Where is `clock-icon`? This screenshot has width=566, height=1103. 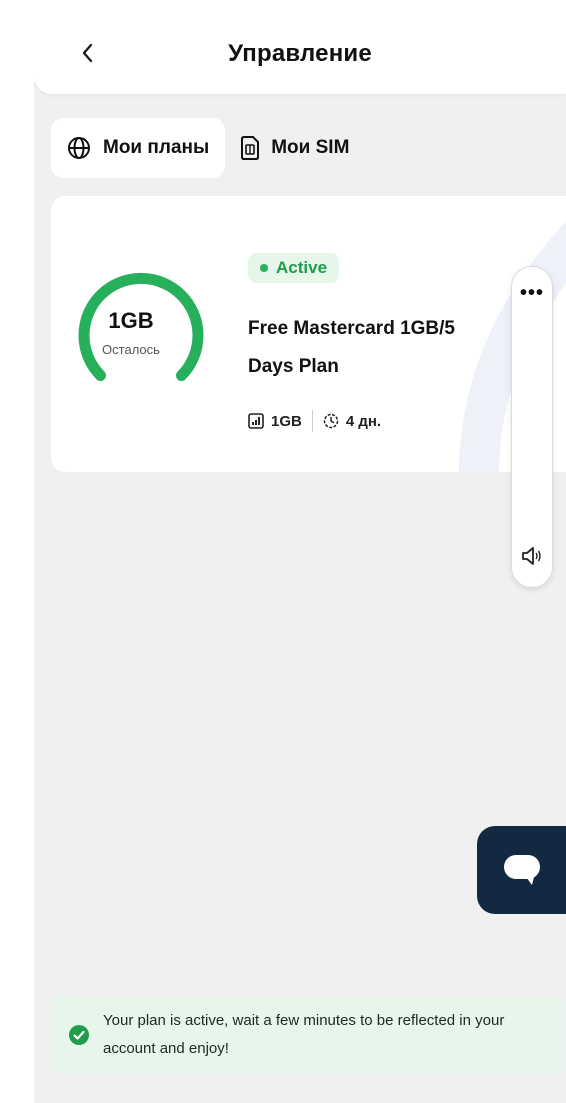 clock-icon is located at coordinates (331, 421).